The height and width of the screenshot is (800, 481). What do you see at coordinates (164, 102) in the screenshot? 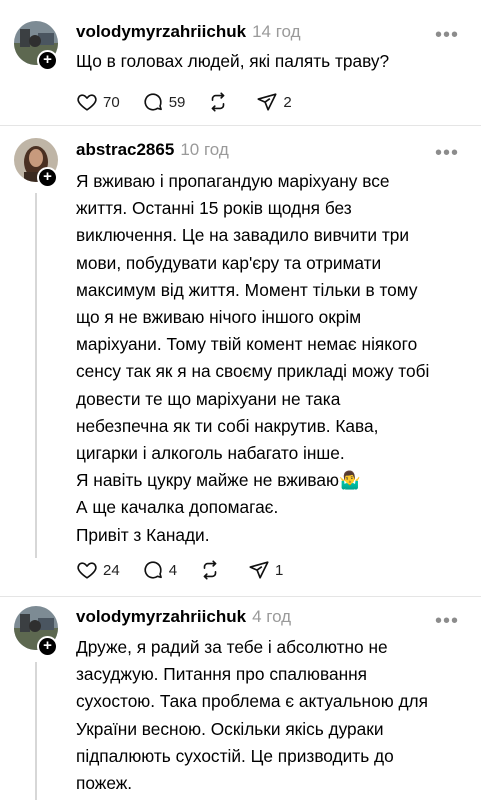
I see `comment-button: 59` at bounding box center [164, 102].